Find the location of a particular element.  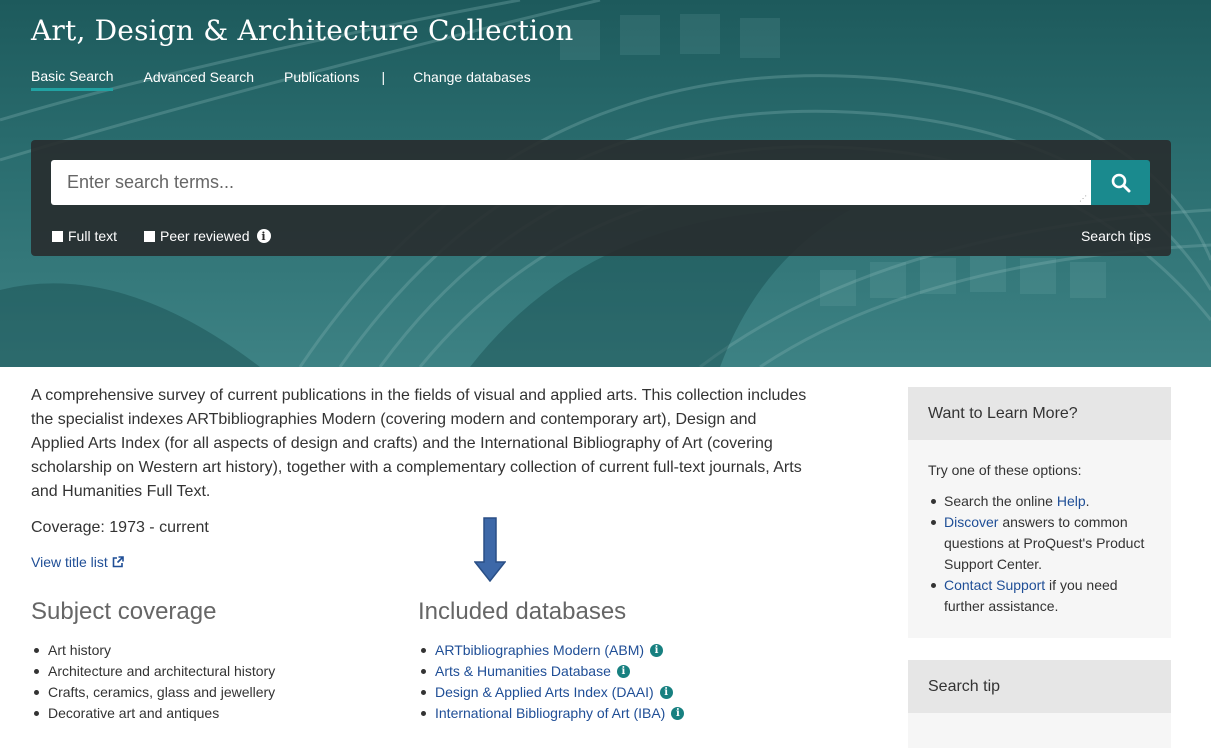

search-tip-box: Search tip is located at coordinates (1039, 704).